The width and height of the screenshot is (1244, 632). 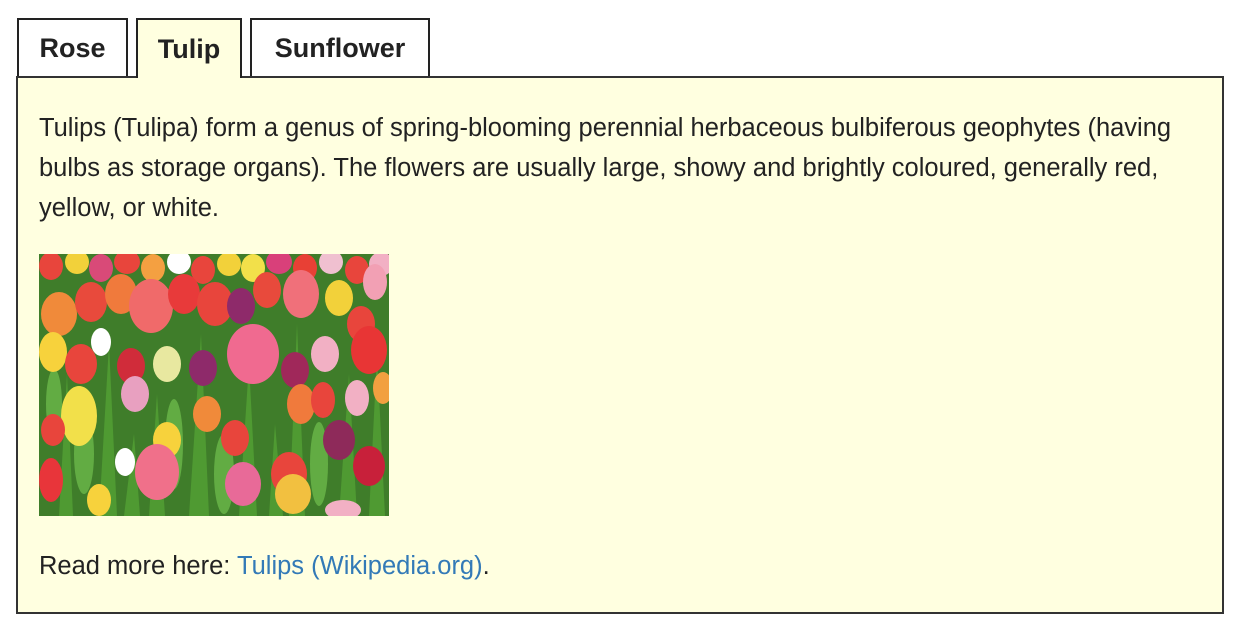 I want to click on tab-rose: Rose, so click(x=72, y=47).